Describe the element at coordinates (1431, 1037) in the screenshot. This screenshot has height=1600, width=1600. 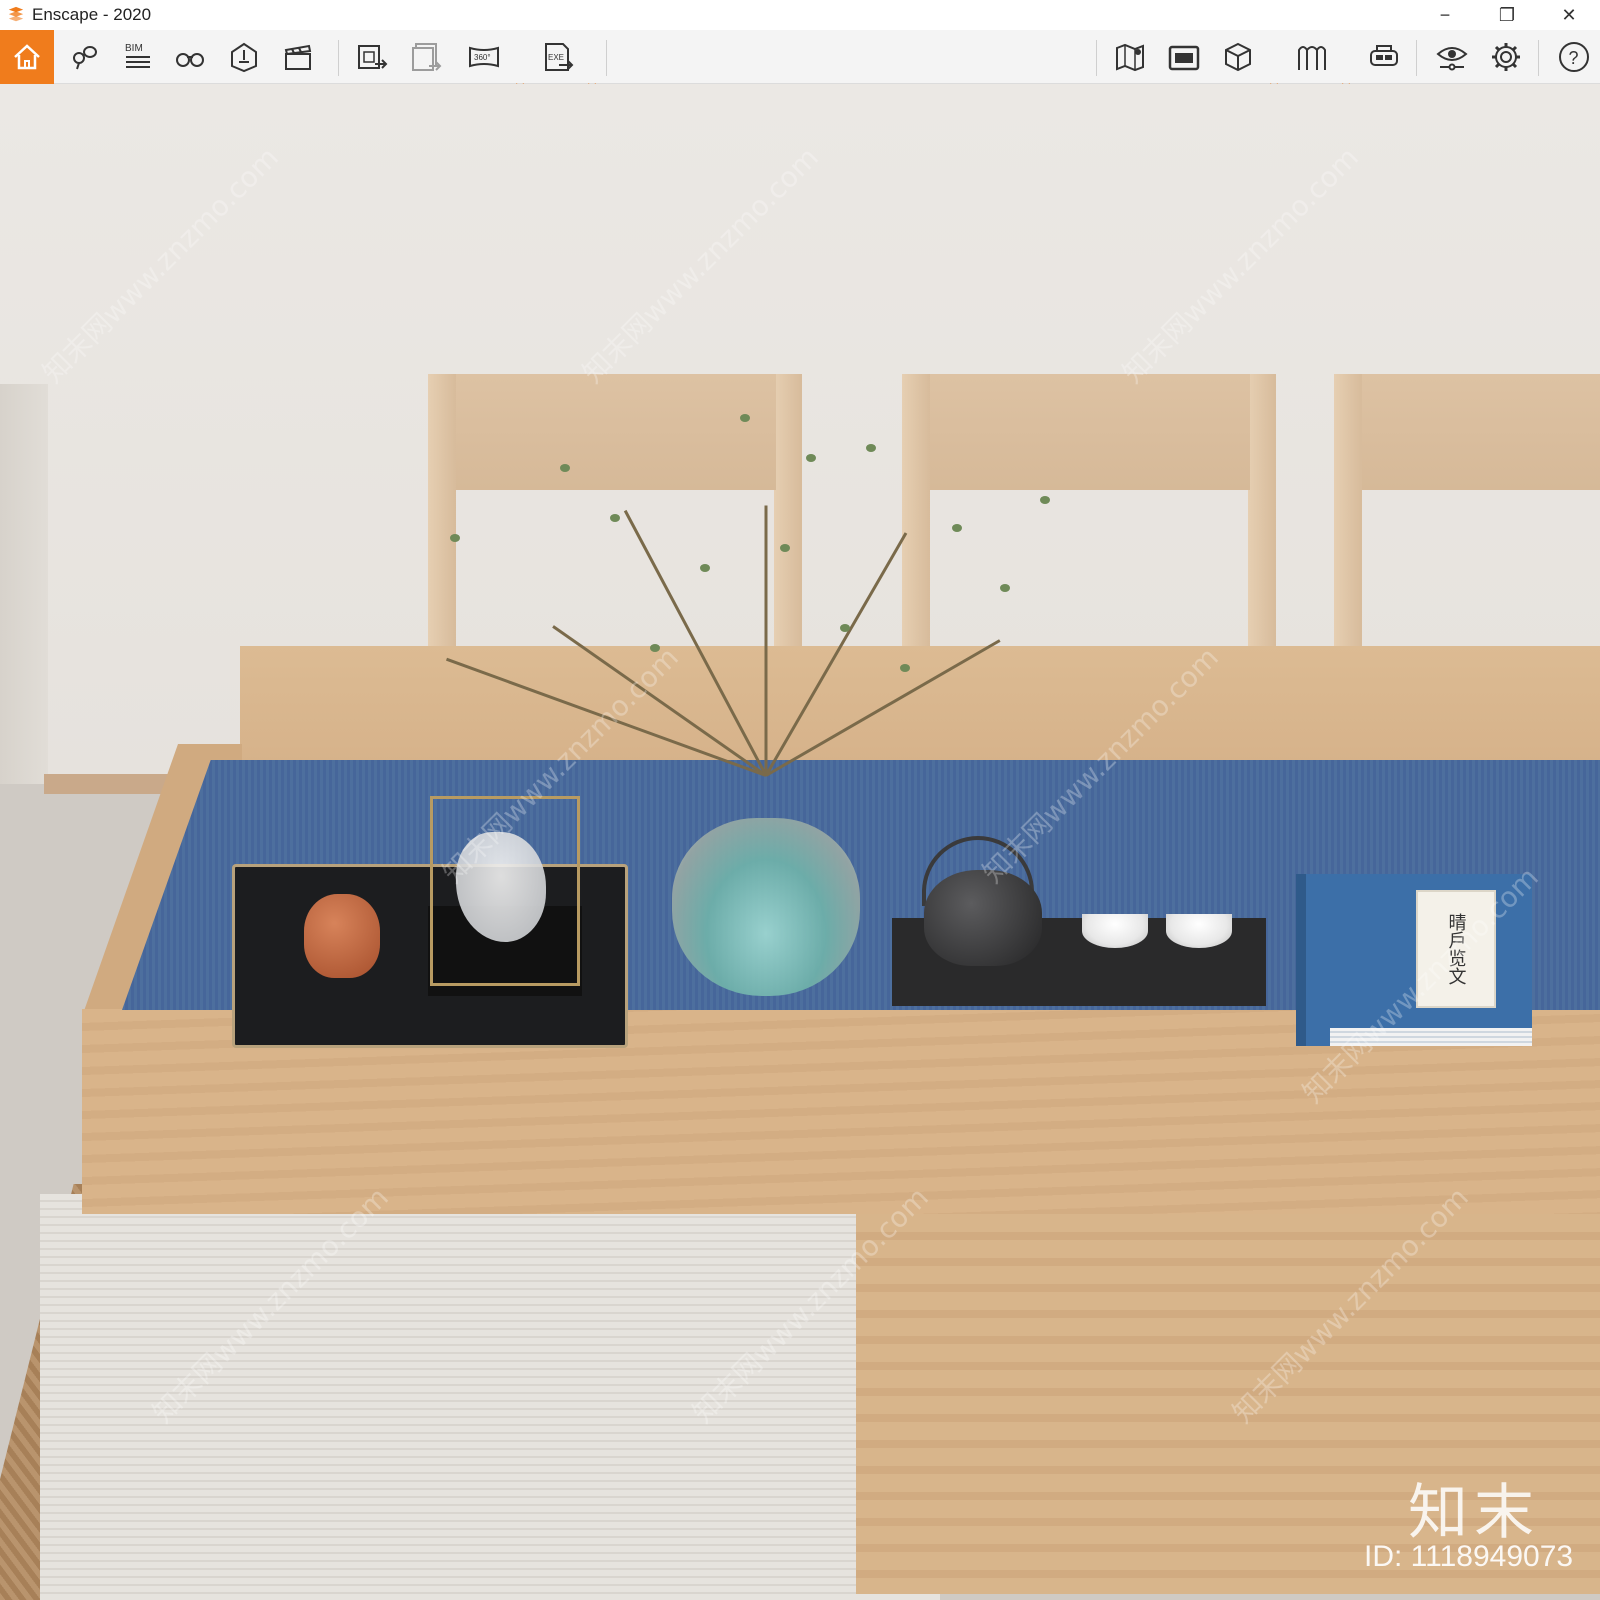
I see `book-pages` at that location.